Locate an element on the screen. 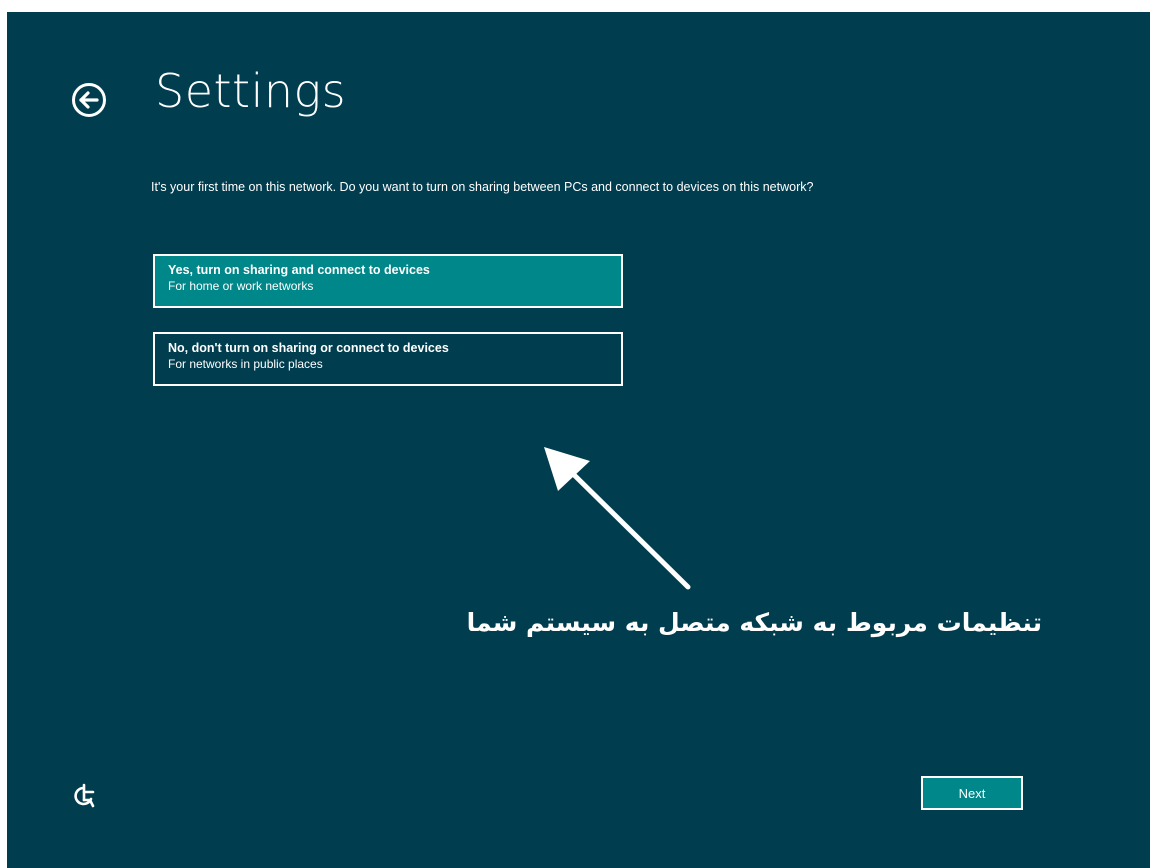 Image resolution: width=1150 pixels, height=868 pixels. ease-of-access-button is located at coordinates (86, 797).